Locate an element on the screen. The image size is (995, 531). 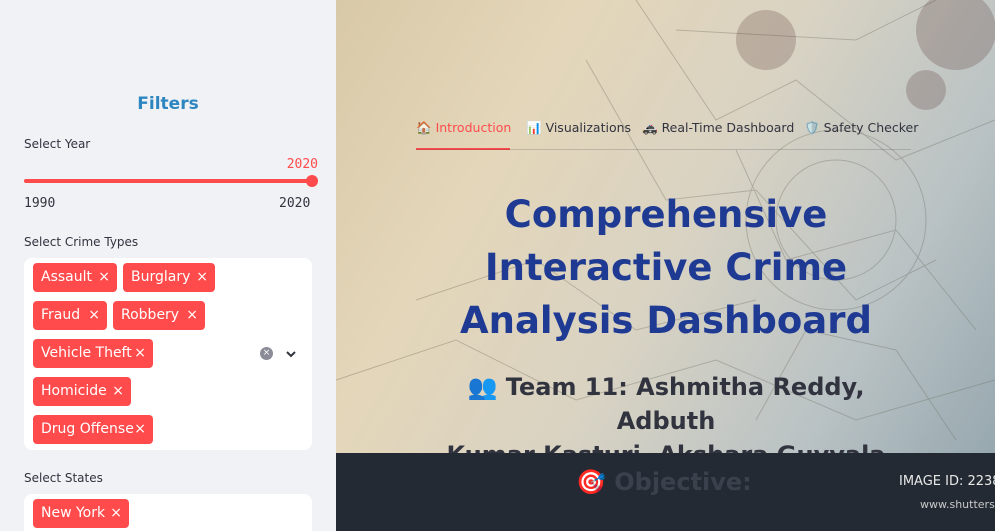
tab-safety-checker: 🛡️ Safety Checker is located at coordinates (861, 134).